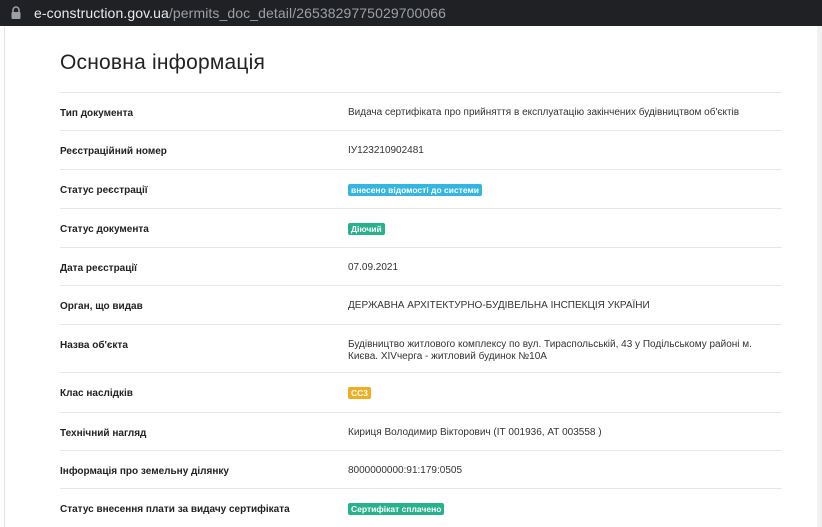 The width and height of the screenshot is (822, 527). Describe the element at coordinates (396, 509) in the screenshot. I see `payment-badge: Сертифікат сплачено` at that location.